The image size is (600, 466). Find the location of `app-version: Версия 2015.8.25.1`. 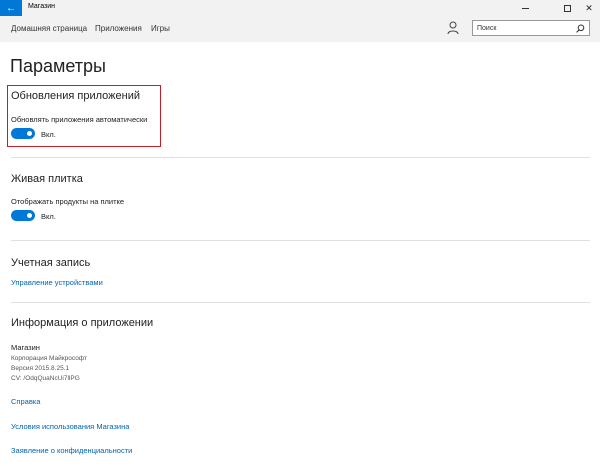

app-version: Версия 2015.8.25.1 is located at coordinates (40, 368).